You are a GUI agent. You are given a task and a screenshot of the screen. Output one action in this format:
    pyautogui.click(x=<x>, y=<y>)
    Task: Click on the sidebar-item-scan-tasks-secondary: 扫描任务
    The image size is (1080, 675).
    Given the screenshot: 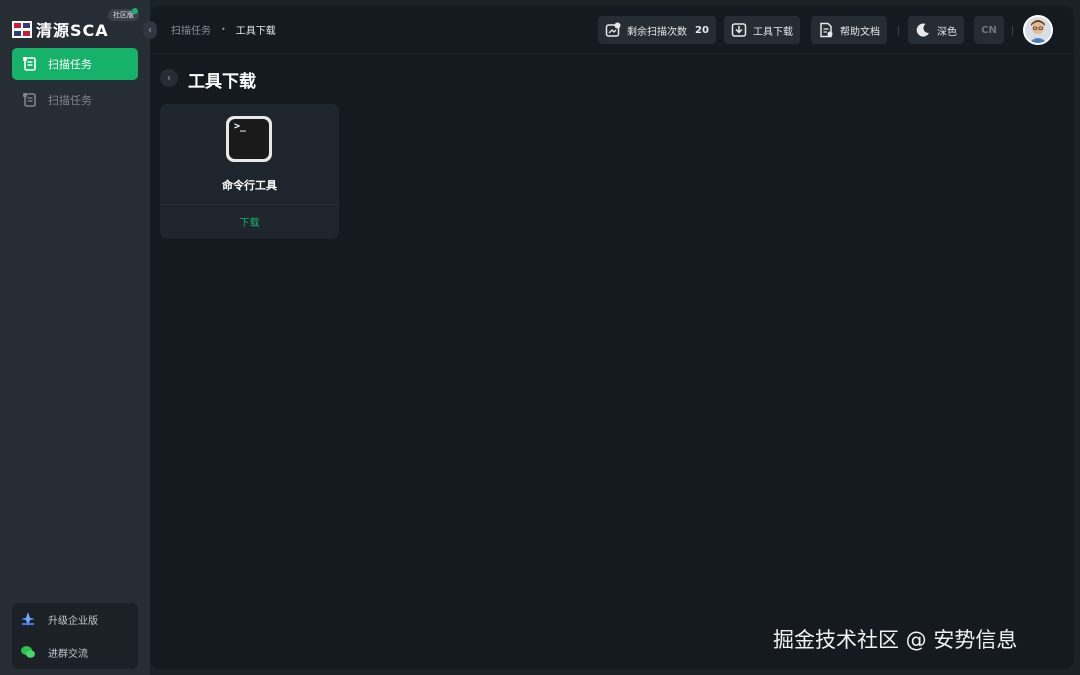 What is the action you would take?
    pyautogui.click(x=75, y=100)
    